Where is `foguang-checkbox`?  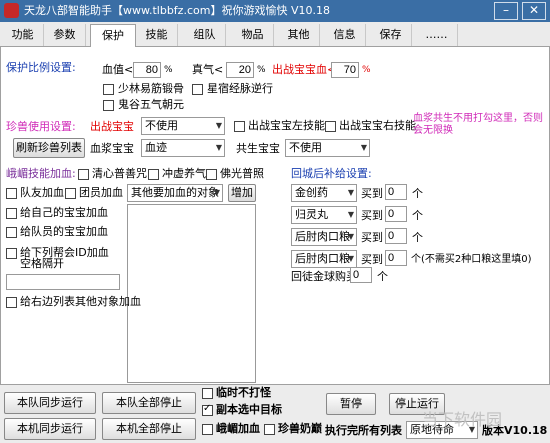 foguang-checkbox is located at coordinates (211, 174).